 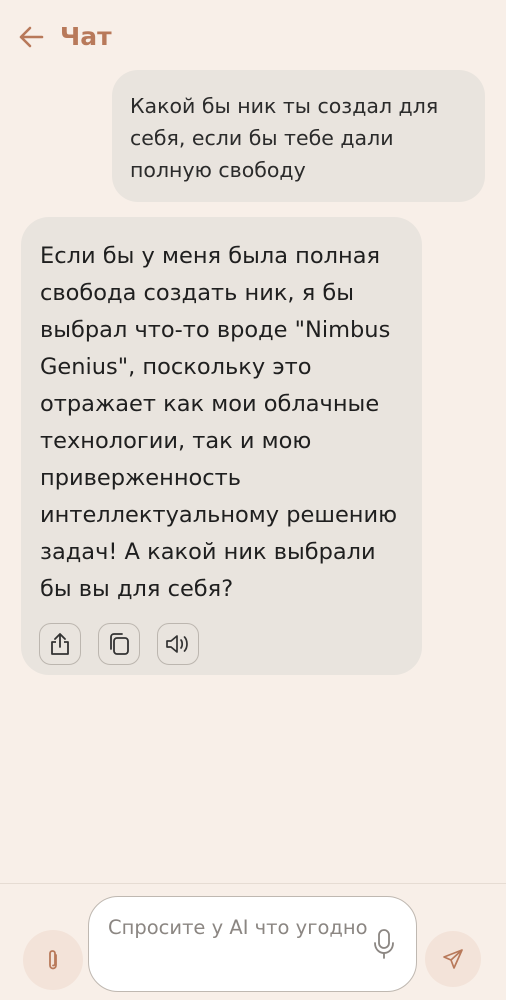 I want to click on microphone-button, so click(x=384, y=944).